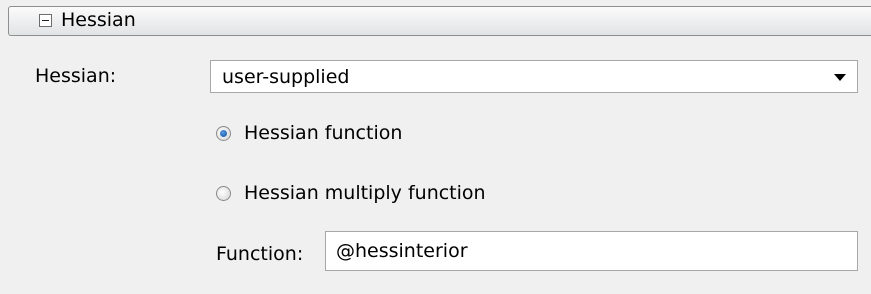 Image resolution: width=871 pixels, height=294 pixels. Describe the element at coordinates (45, 20) in the screenshot. I see `collapse-icon` at that location.